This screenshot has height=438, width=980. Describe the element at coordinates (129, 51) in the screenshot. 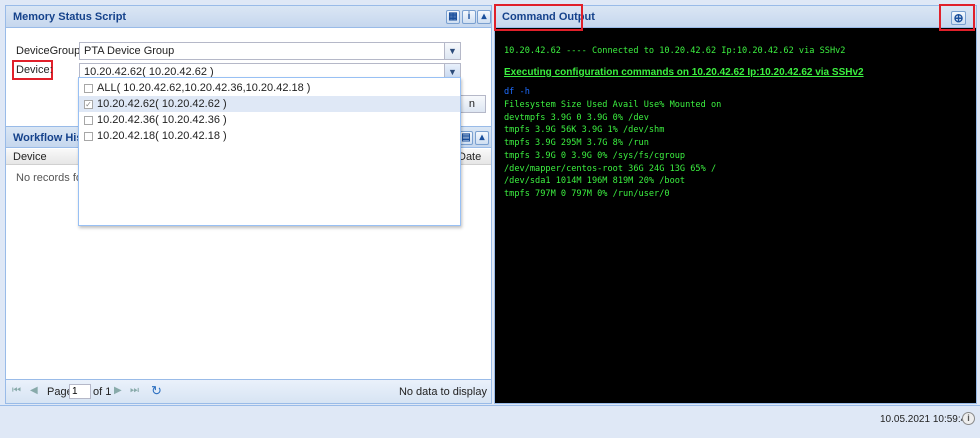

I see `device-group-value: PTA Device Group` at that location.